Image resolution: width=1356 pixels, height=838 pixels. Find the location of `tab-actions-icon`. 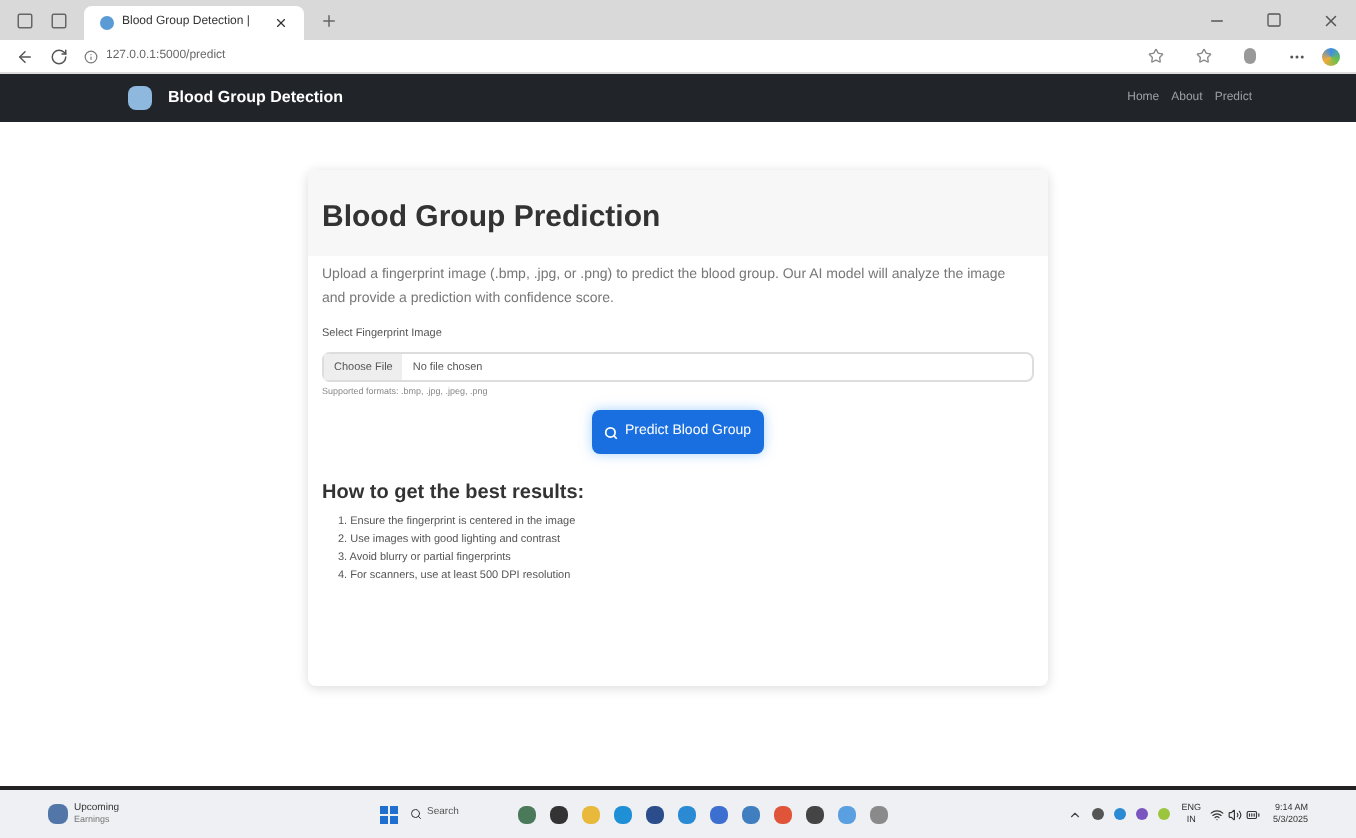

tab-actions-icon is located at coordinates (59, 20).